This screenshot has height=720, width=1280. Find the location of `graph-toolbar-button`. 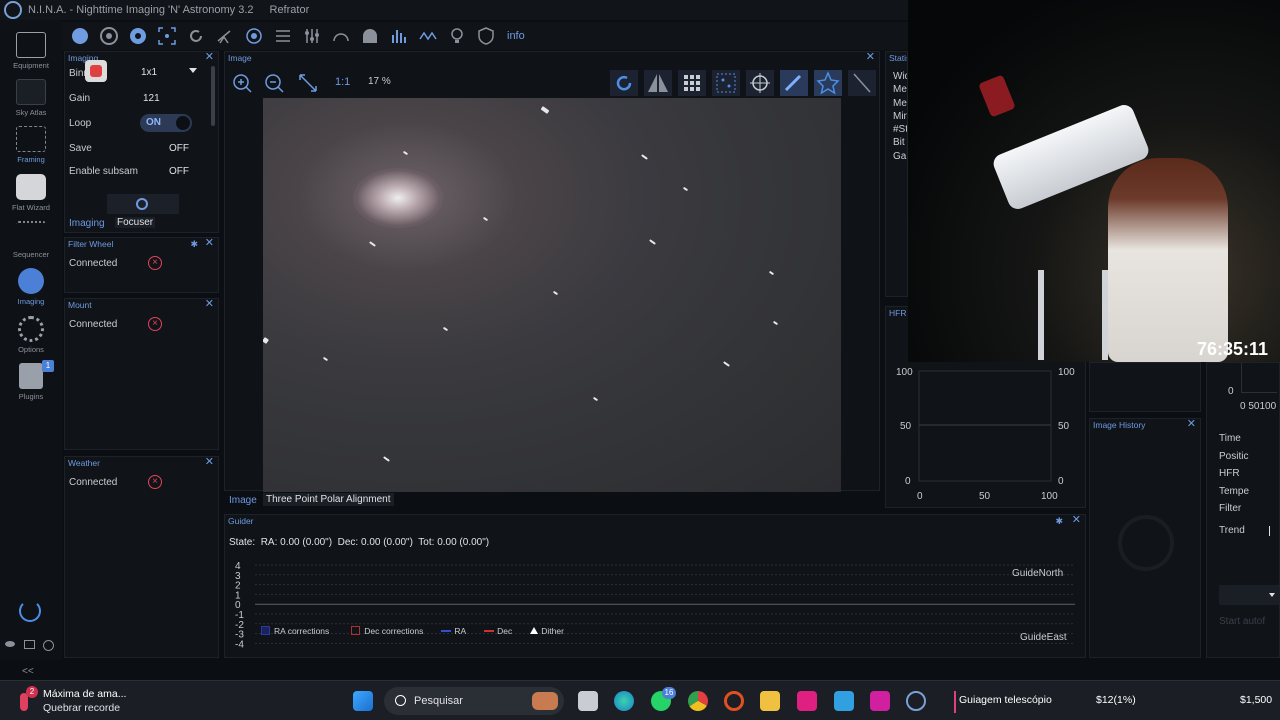

graph-toolbar-button is located at coordinates (428, 36).